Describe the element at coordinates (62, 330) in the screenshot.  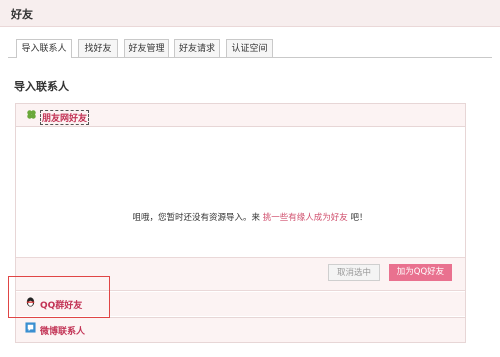
I see `source-label-weibo: 微博联系人` at that location.